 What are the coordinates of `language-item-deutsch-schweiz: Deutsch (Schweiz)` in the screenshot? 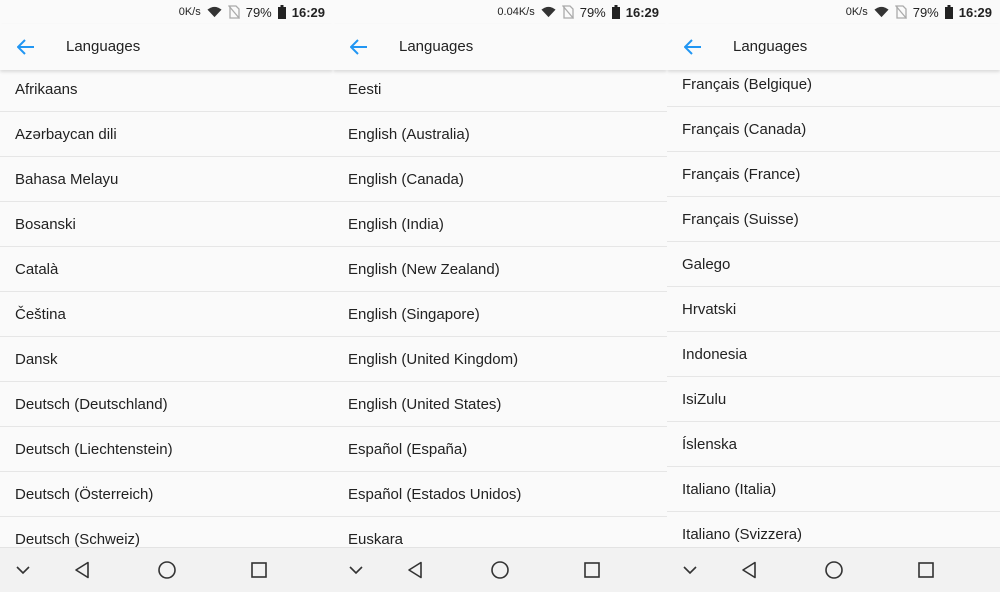 It's located at (166, 532).